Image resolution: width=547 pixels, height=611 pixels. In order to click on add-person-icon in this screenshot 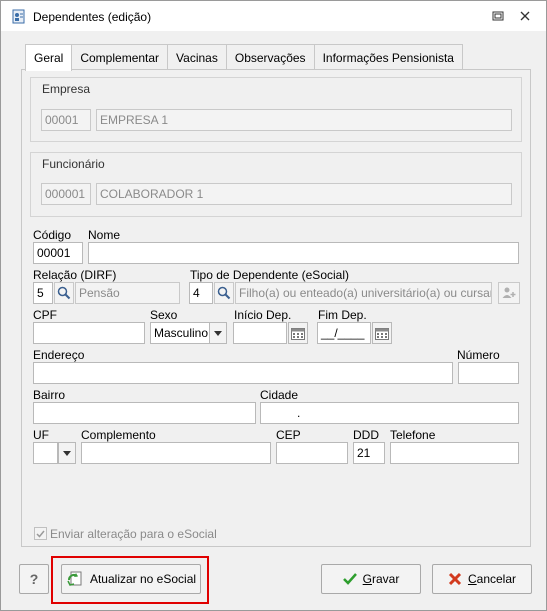, I will do `click(509, 292)`.